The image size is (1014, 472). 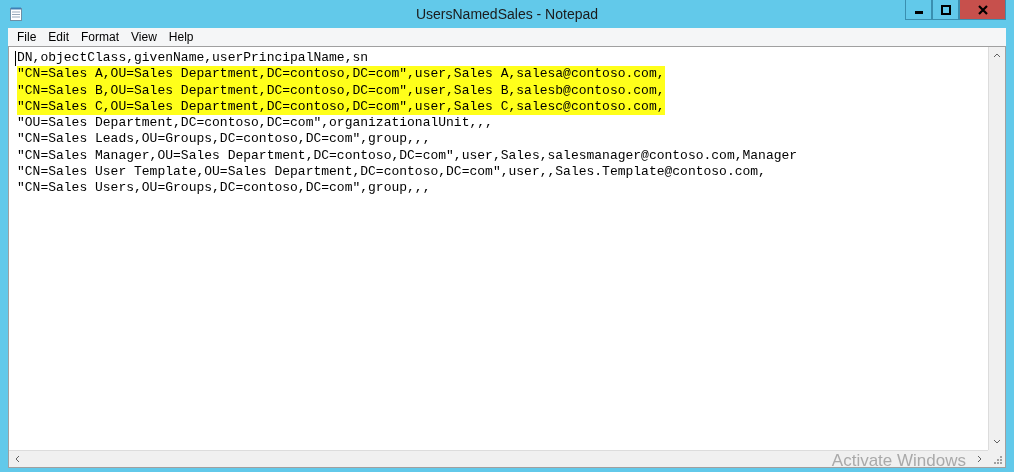 I want to click on text-line: "CN=Sales Leads,OU=Groups,DC=contoso,DC=com",group,,,, so click(x=224, y=139).